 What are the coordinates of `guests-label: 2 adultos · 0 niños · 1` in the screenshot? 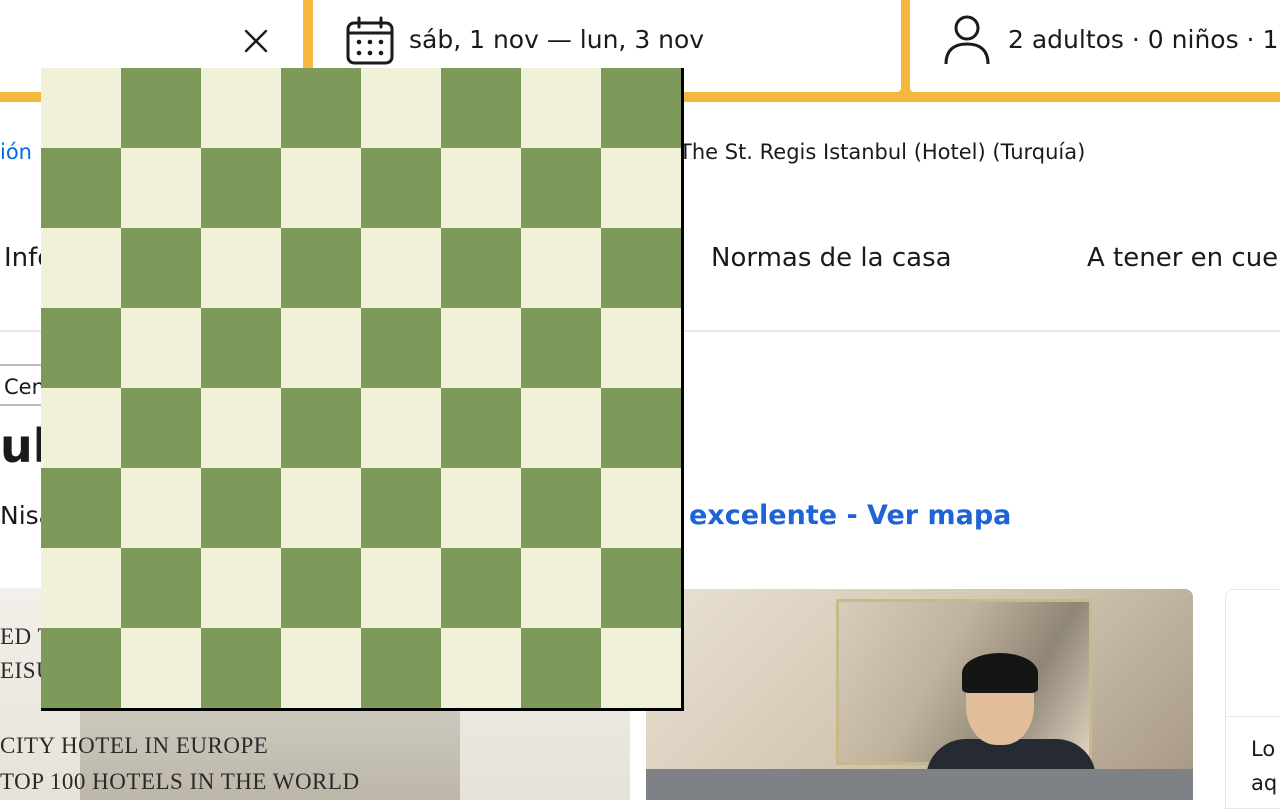 It's located at (1143, 39).